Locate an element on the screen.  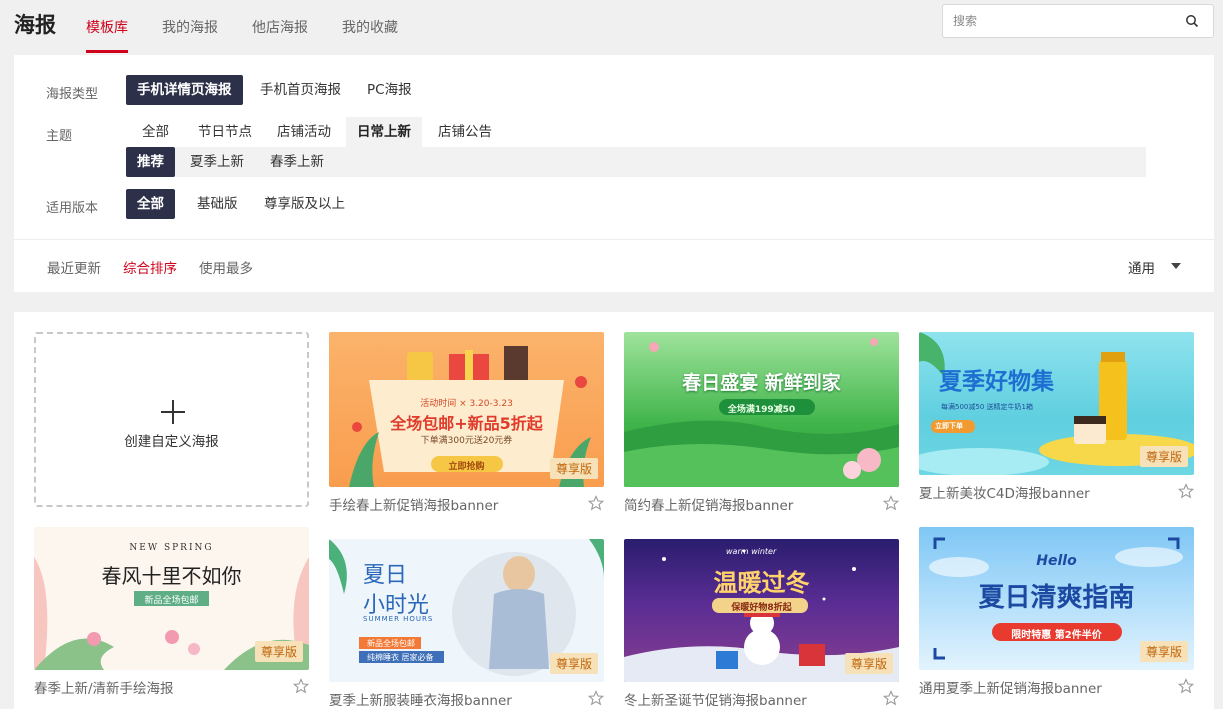
filter-theme-shop-event: 店铺活动 is located at coordinates (304, 132).